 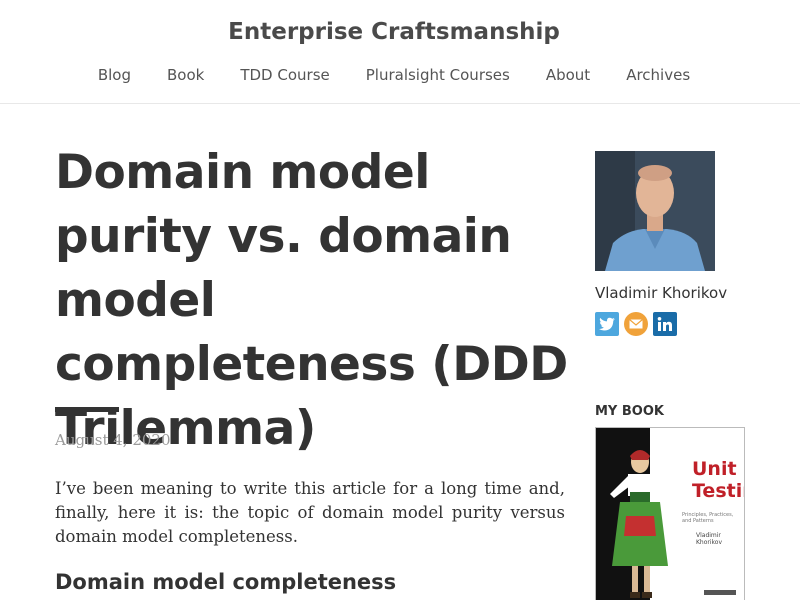 I want to click on site-title: Enterprise Craftsmanship, so click(x=394, y=32).